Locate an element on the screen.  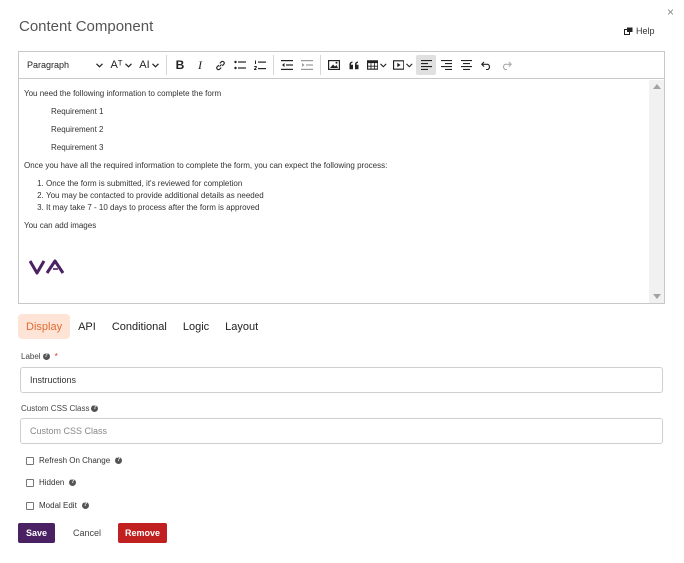
label-field-label: Label ? * is located at coordinates (39, 356).